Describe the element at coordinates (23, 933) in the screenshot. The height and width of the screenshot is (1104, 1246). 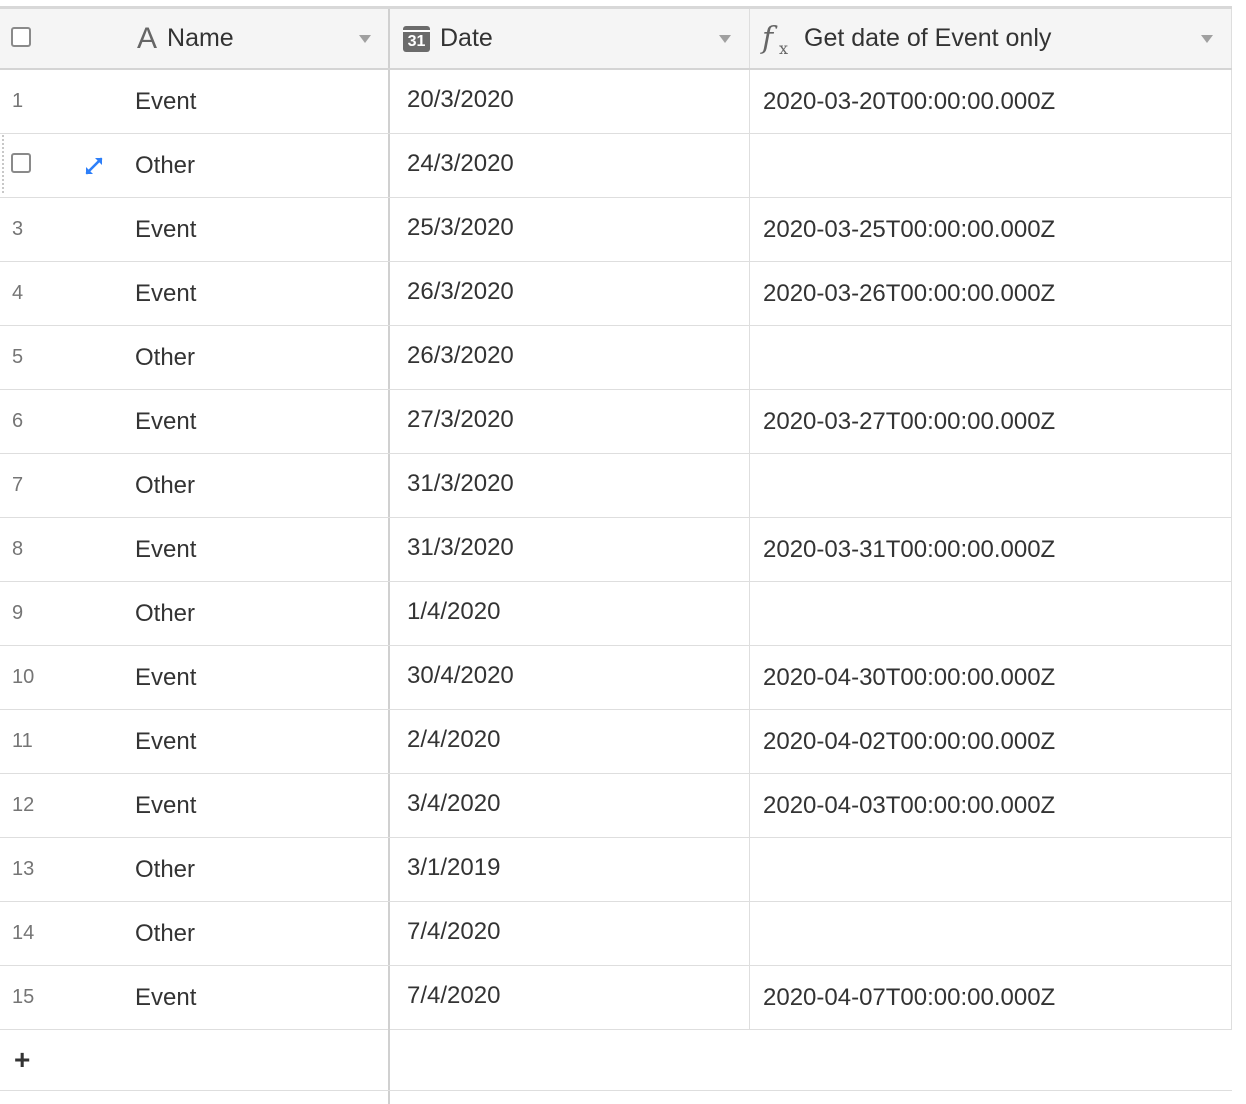
I see `row-number: 14` at that location.